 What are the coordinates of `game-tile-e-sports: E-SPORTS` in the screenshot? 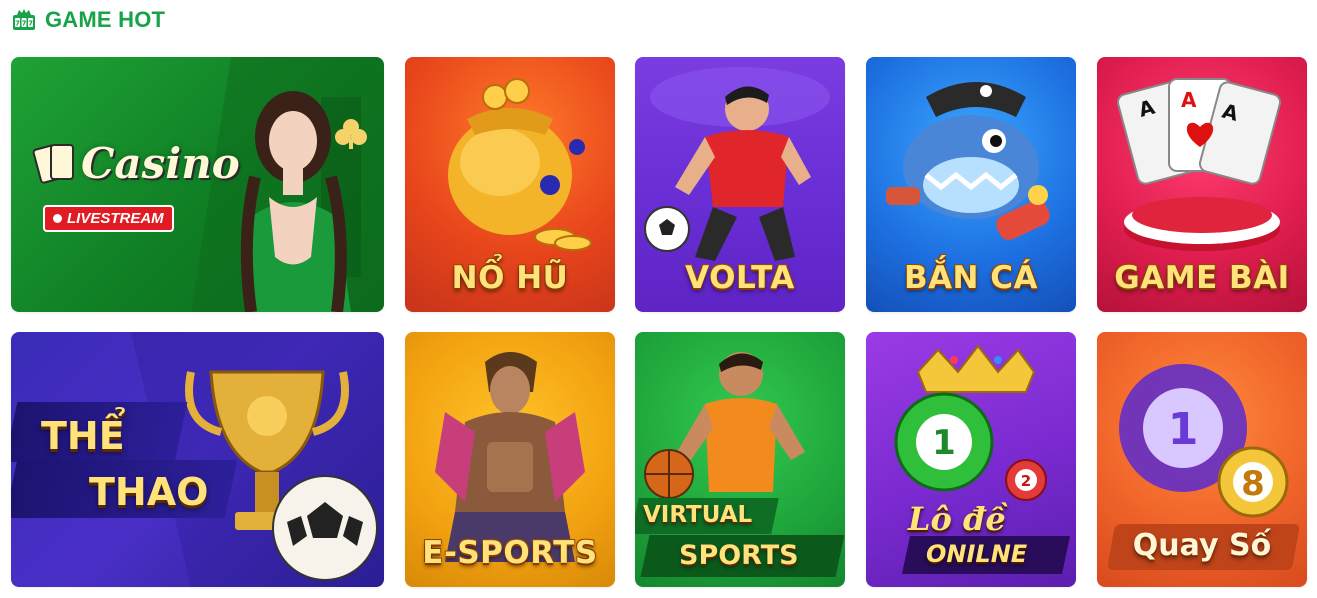 It's located at (510, 459).